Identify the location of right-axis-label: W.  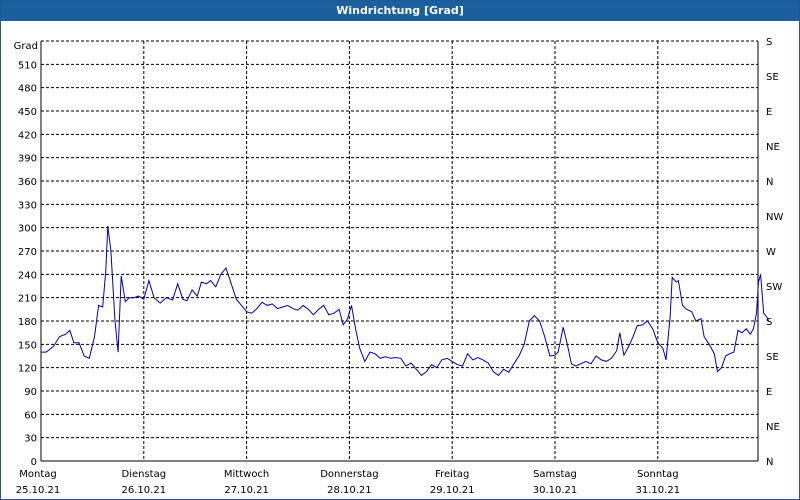
(771, 252).